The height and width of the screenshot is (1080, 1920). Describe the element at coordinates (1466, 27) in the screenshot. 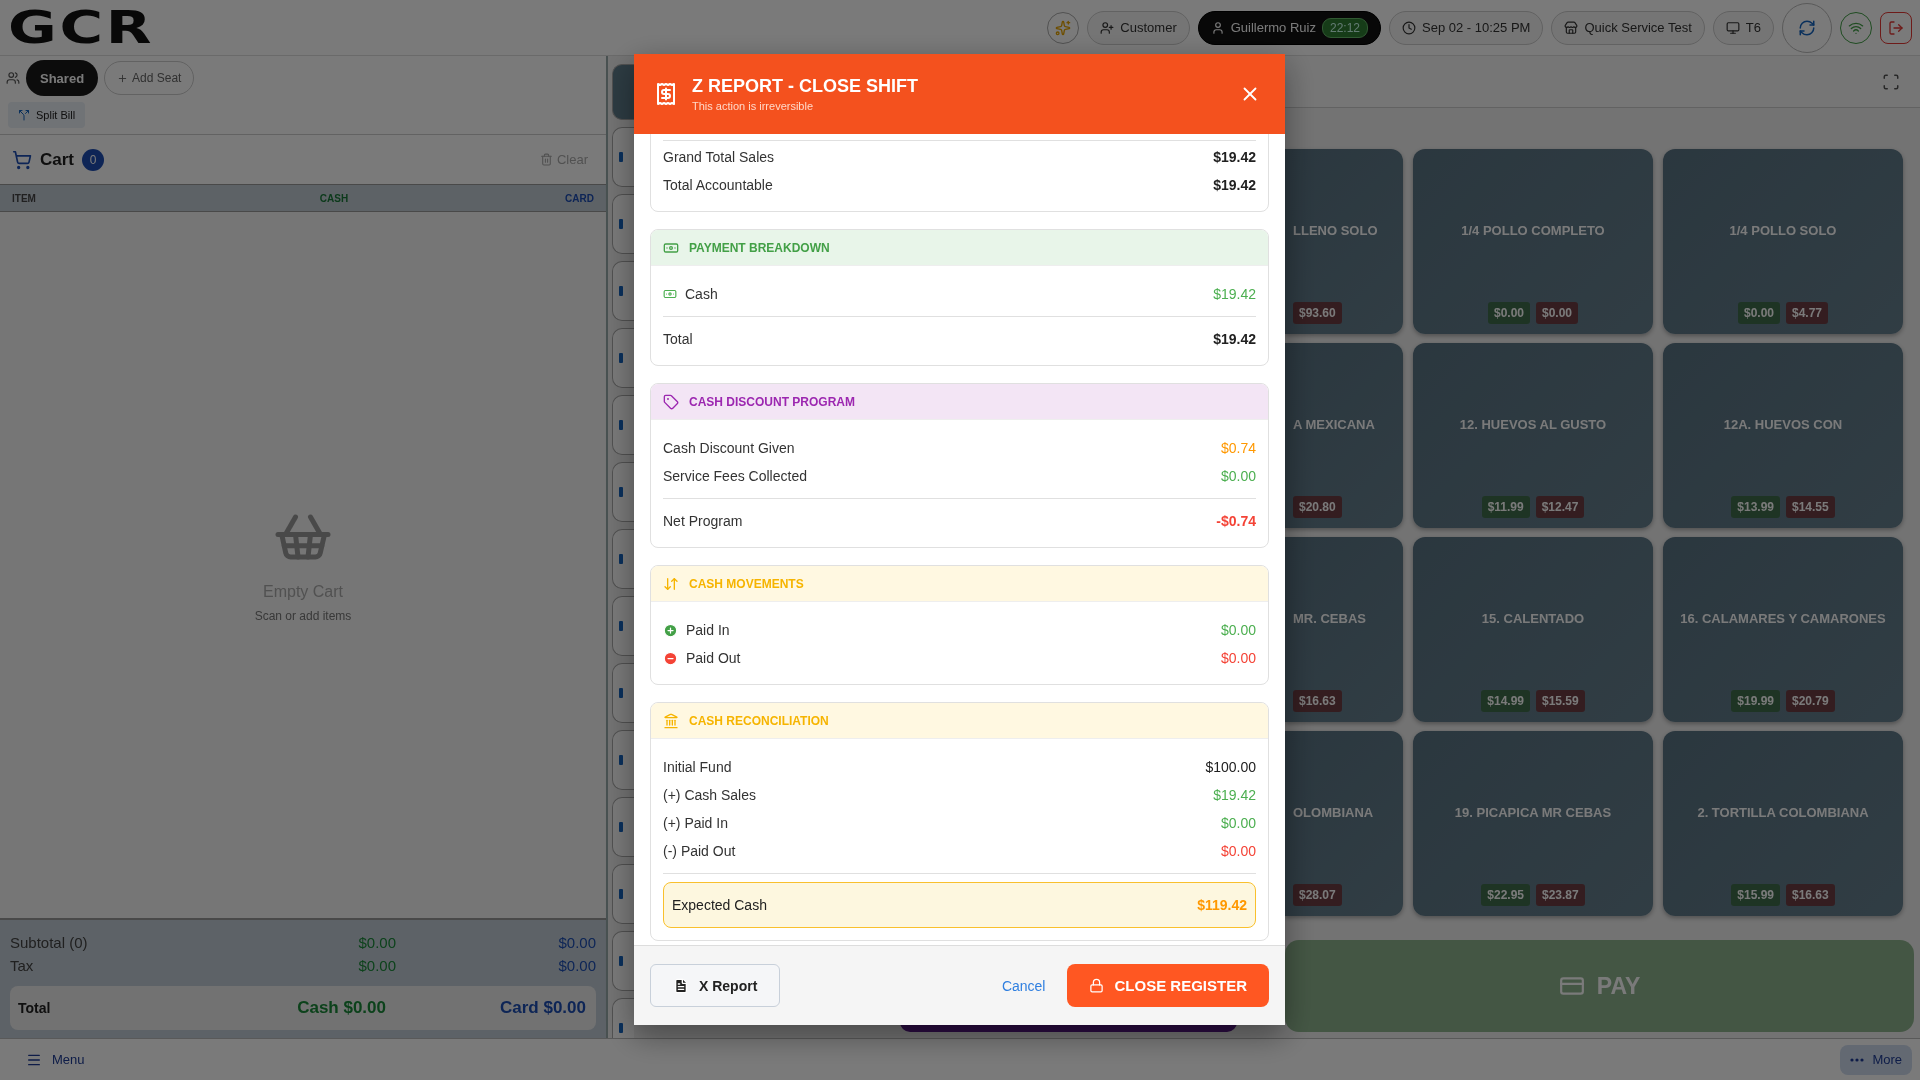

I see `datetime-chip: Sep 02 - 10:25 PM` at that location.